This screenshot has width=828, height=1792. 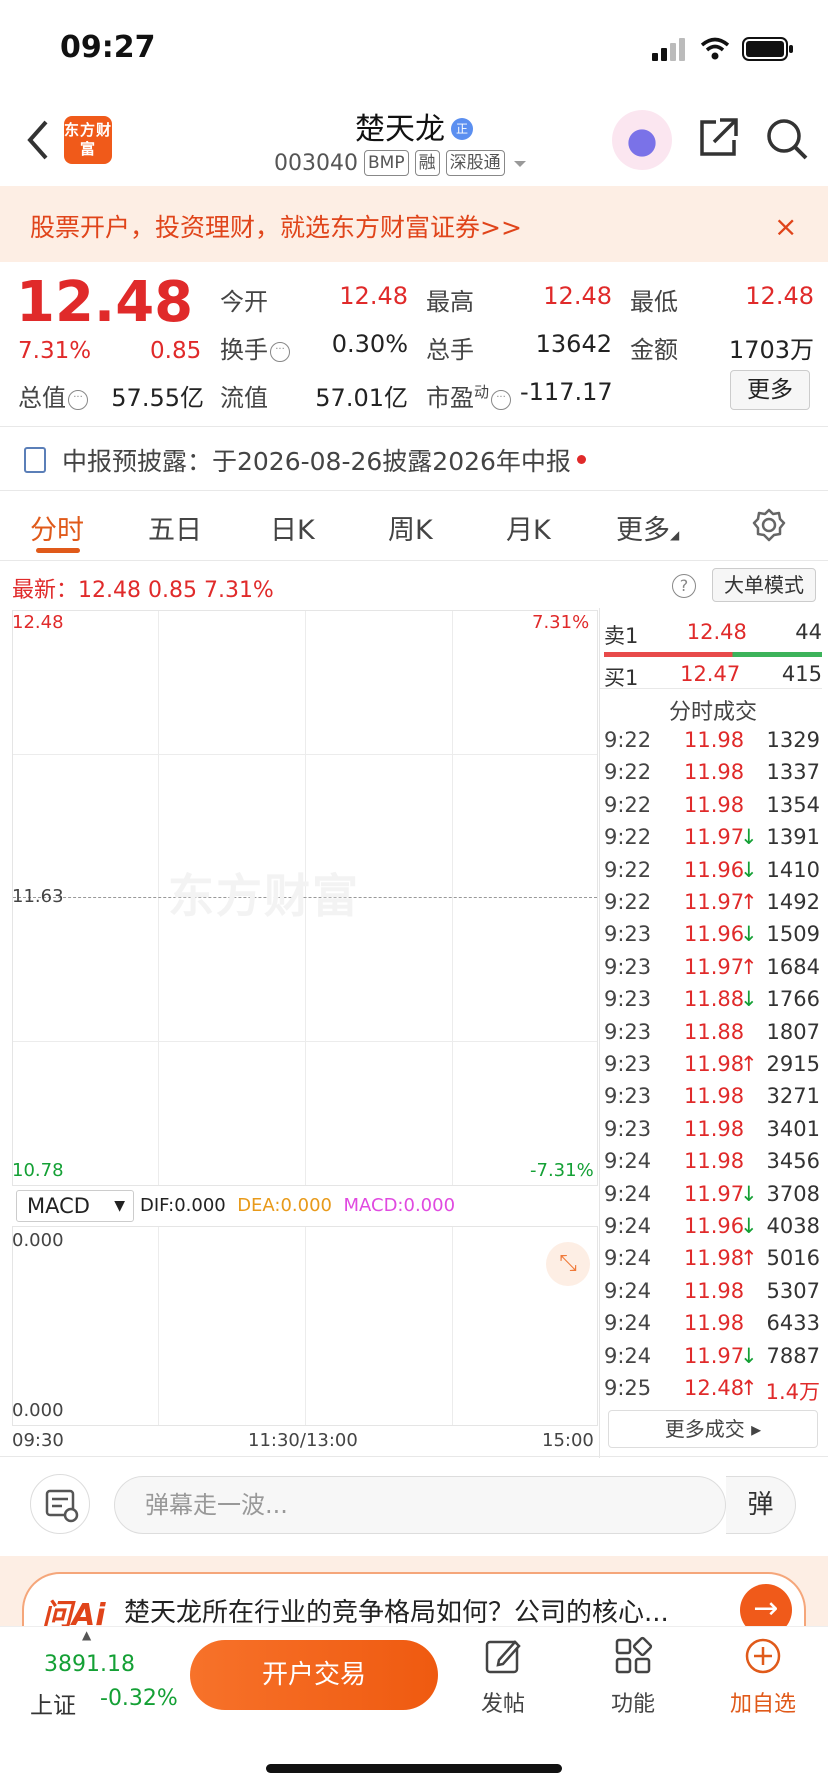 What do you see at coordinates (793, 1290) in the screenshot?
I see `trade-volume: 5307` at bounding box center [793, 1290].